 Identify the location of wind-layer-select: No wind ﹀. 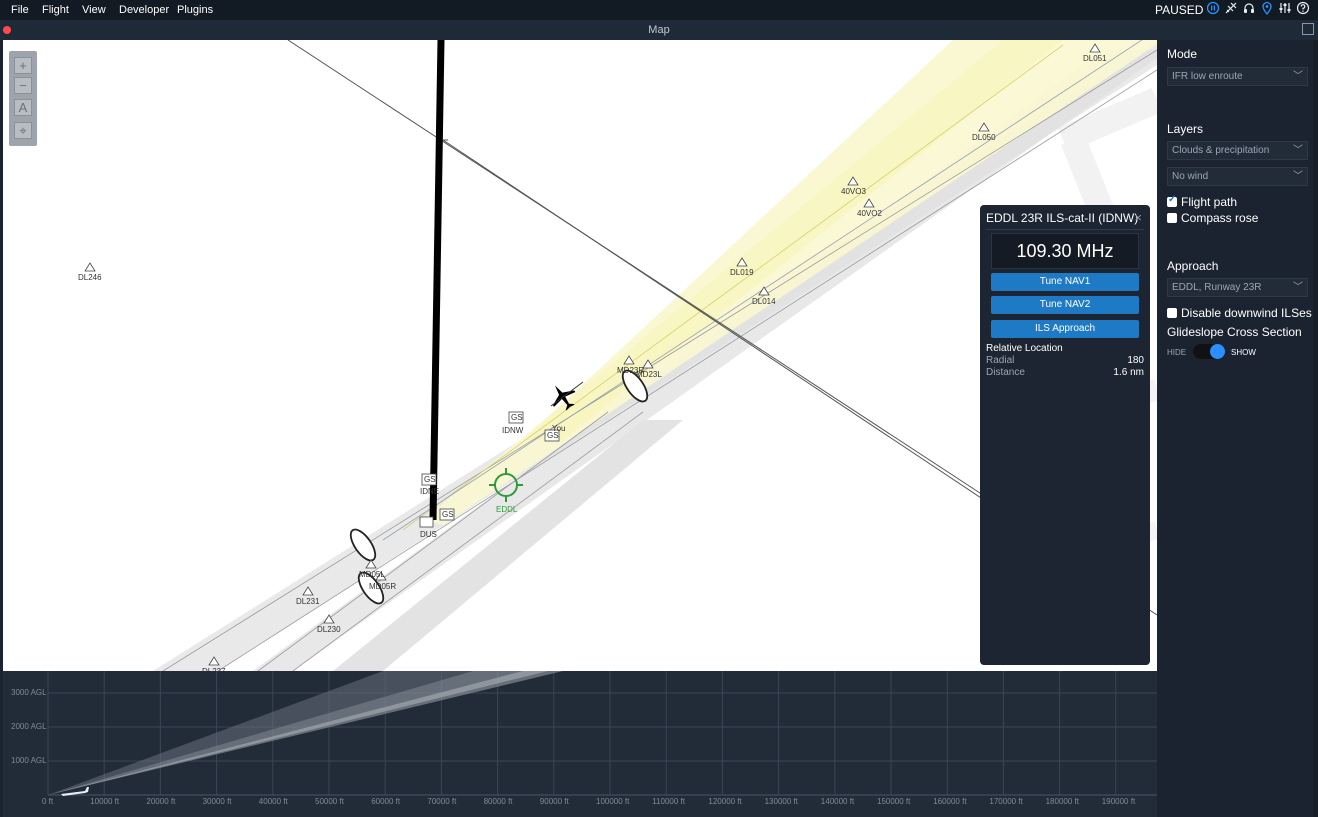
(1237, 176).